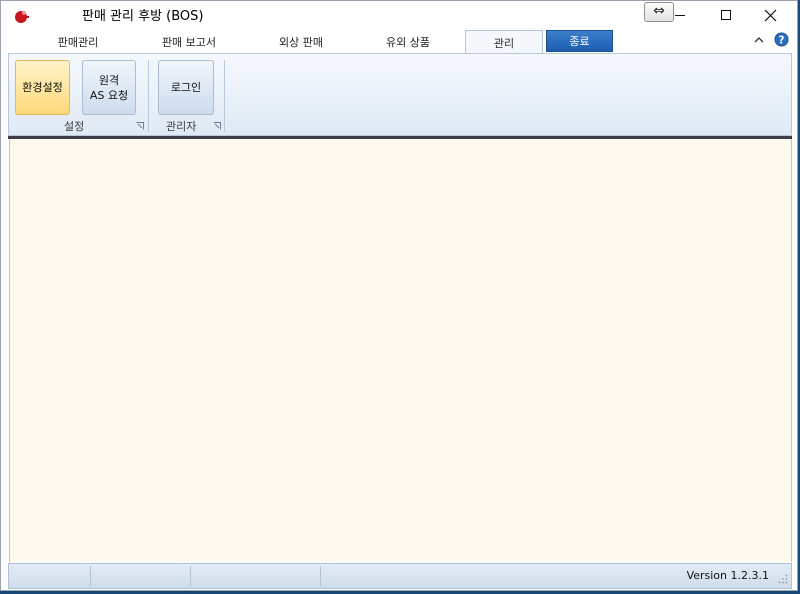  Describe the element at coordinates (189, 42) in the screenshot. I see `tab-sales-report: 판매 보고서` at that location.